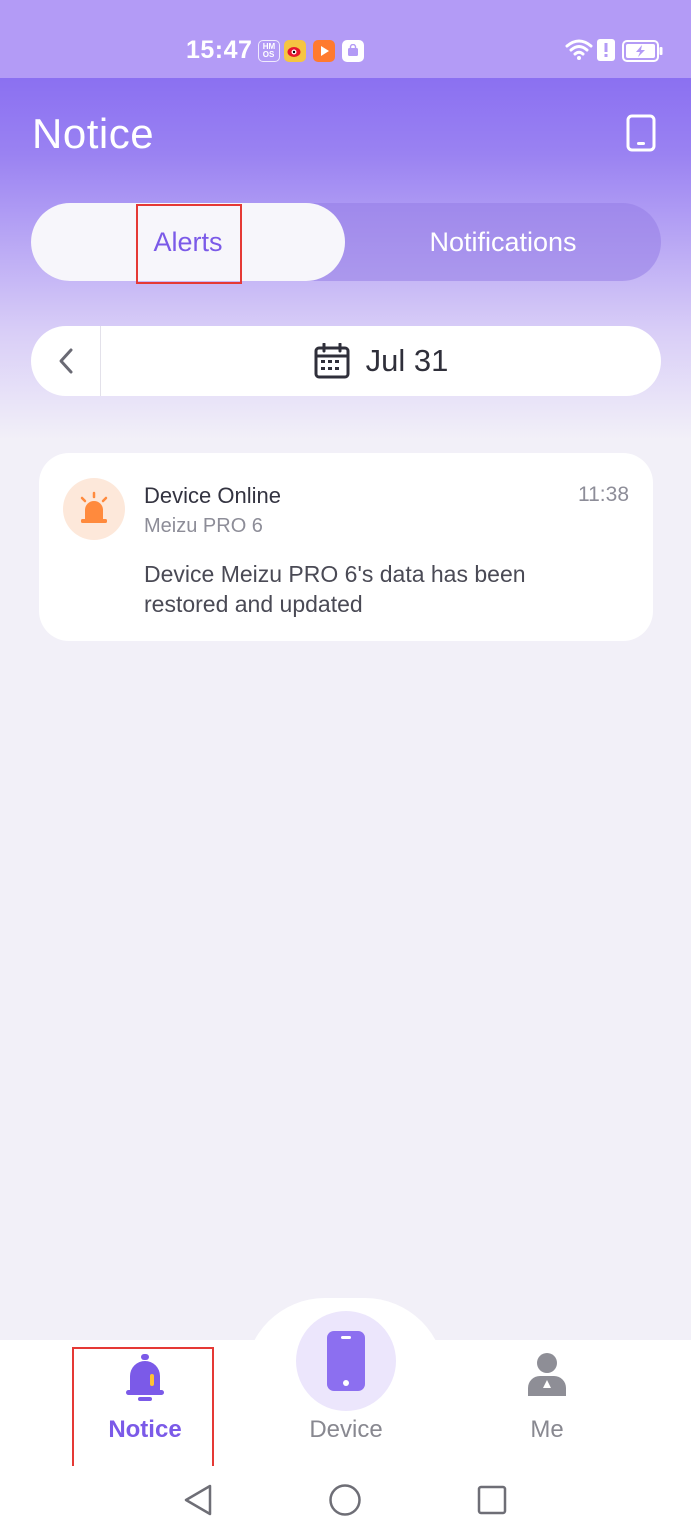  What do you see at coordinates (547, 1407) in the screenshot?
I see `nav-me: Me` at bounding box center [547, 1407].